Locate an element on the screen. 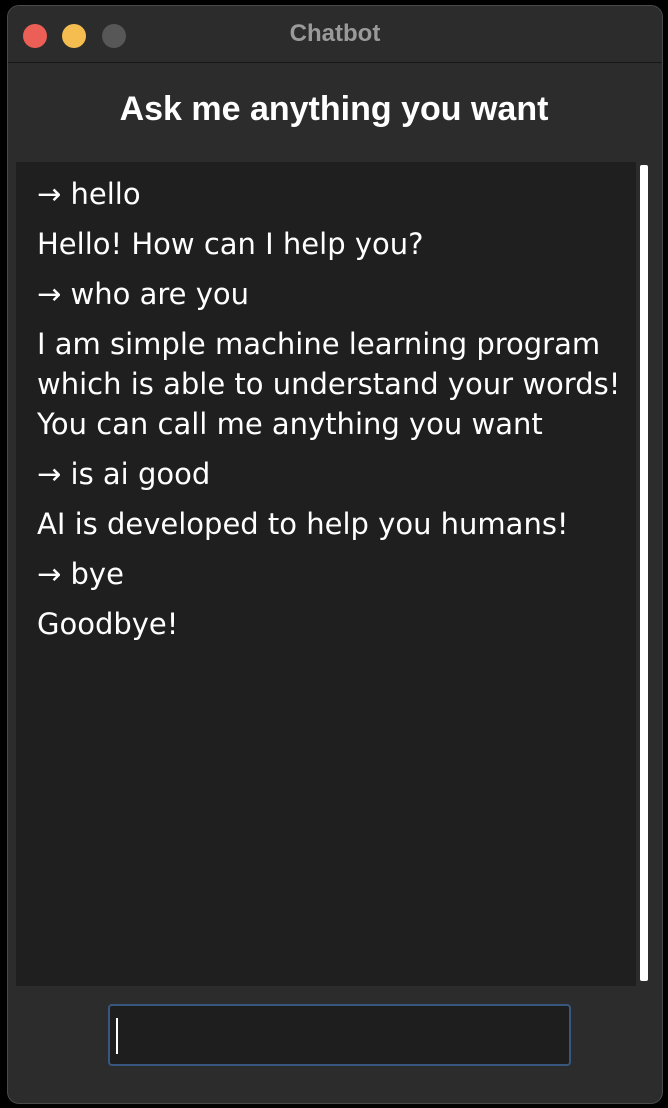  page-heading: Ask me anything you want is located at coordinates (334, 109).